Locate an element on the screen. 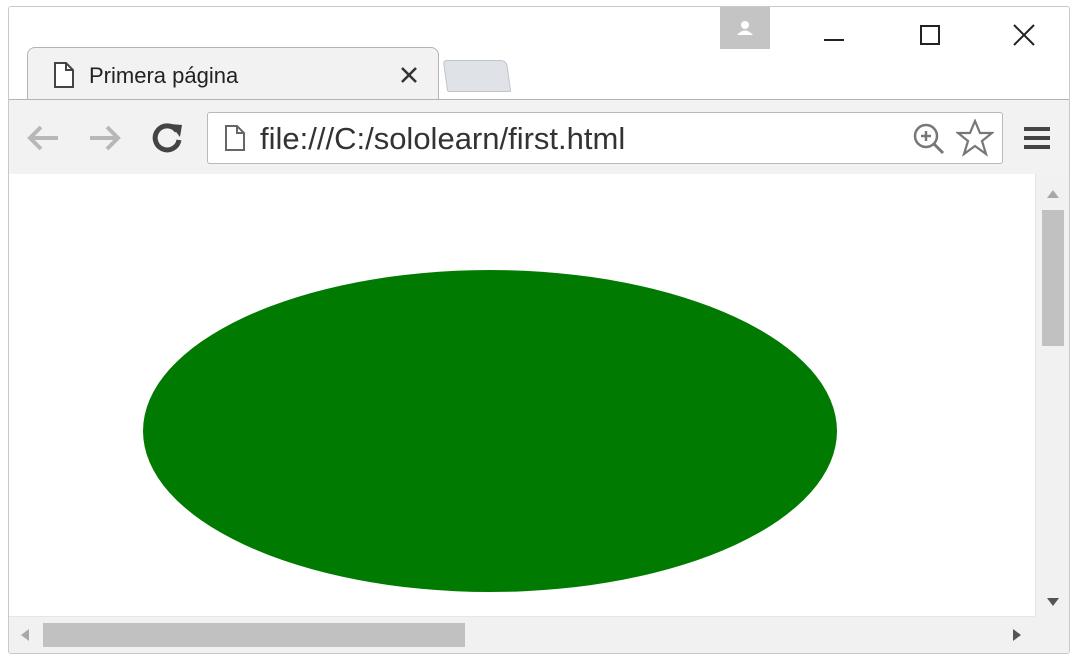  title-bar: Primera página is located at coordinates (539, 54).